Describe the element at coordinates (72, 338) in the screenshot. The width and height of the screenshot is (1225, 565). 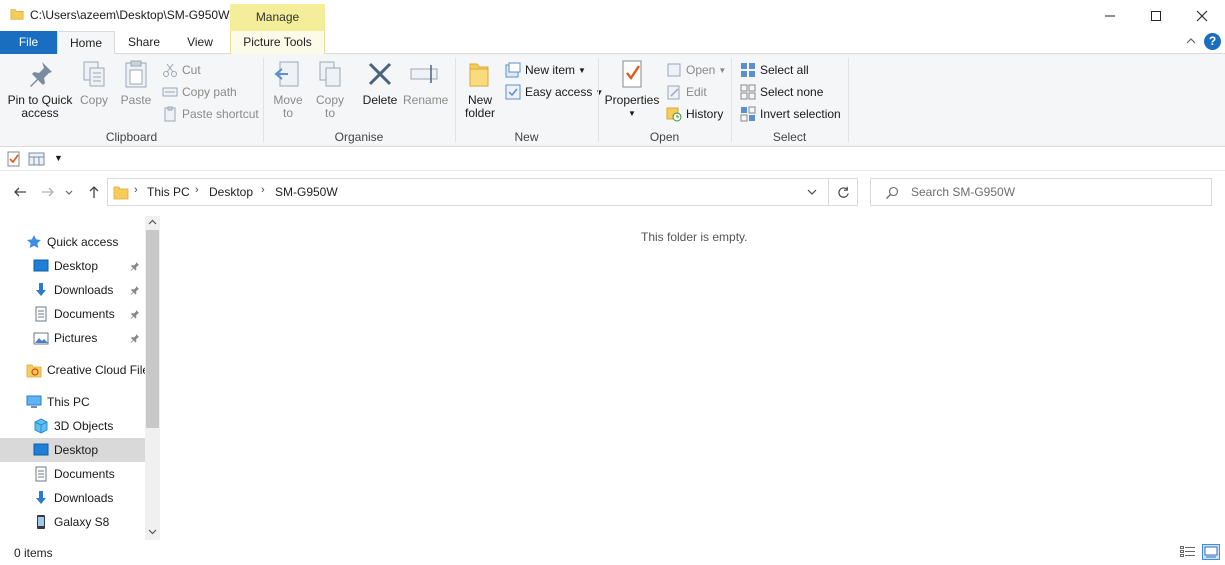
I see `nav-pictures-pinned: Pictures` at that location.